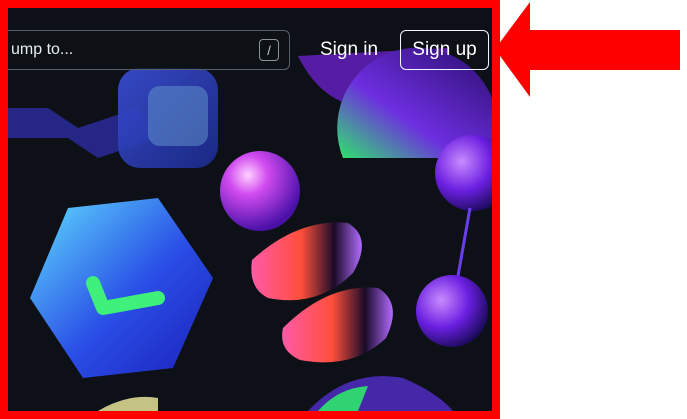 The image size is (687, 419). Describe the element at coordinates (444, 50) in the screenshot. I see `sign-up-button: Sign up` at that location.